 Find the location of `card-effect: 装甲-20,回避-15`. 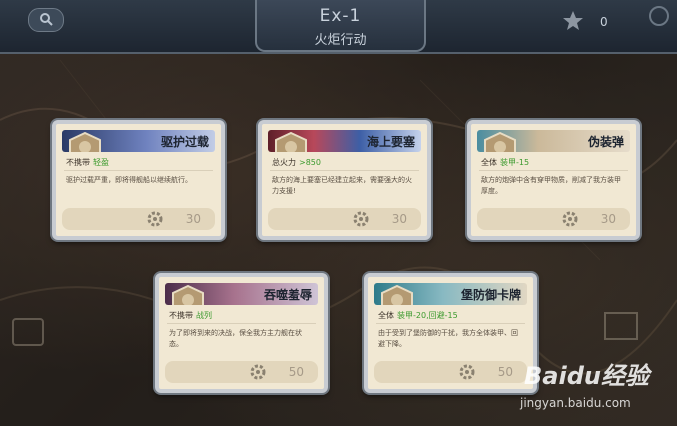

card-effect: 装甲-20,回避-15 is located at coordinates (427, 315).